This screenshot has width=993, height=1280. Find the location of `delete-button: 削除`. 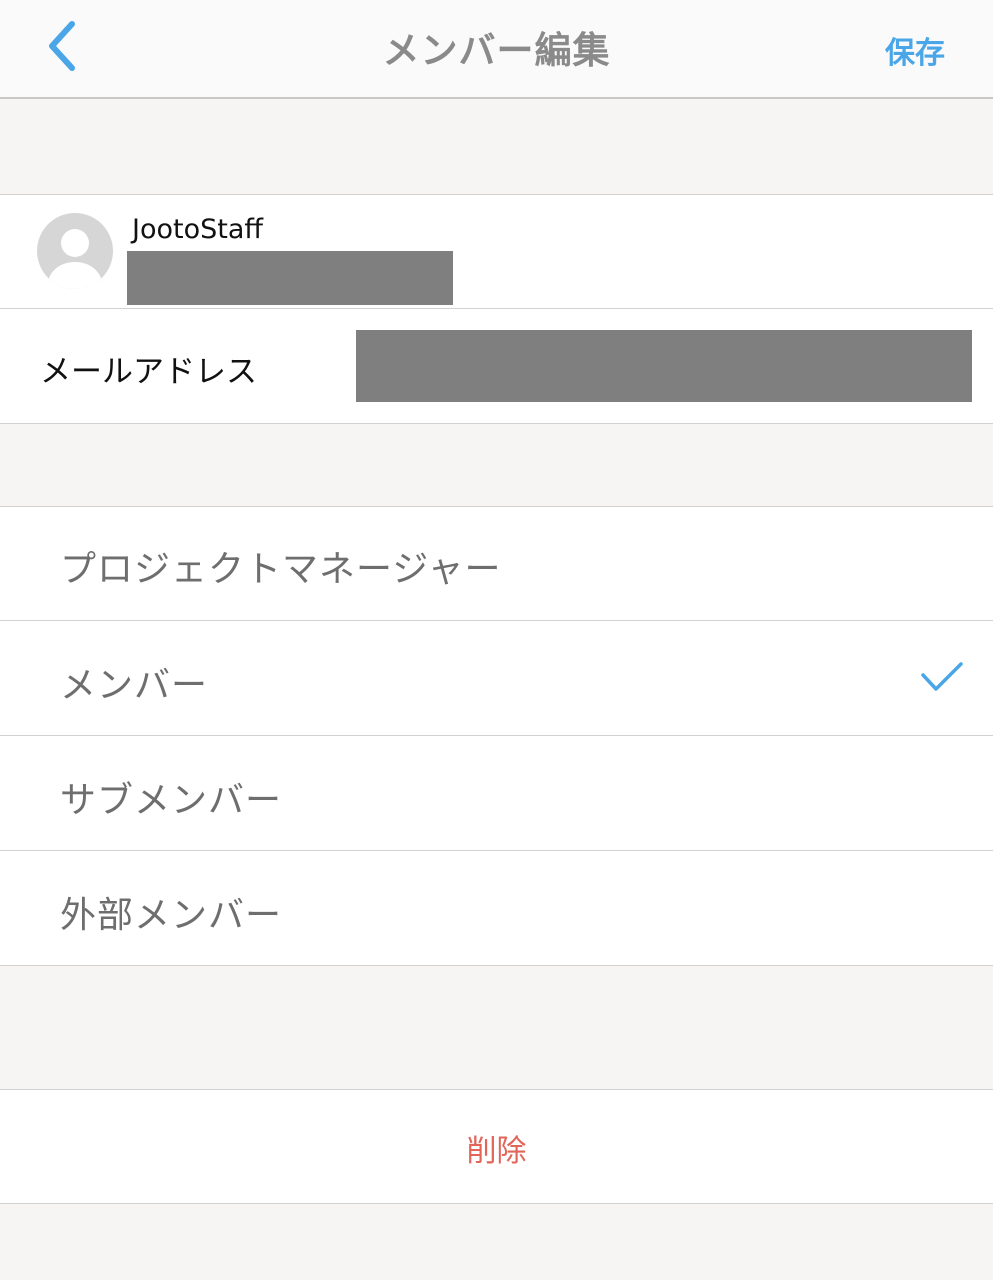

delete-button: 削除 is located at coordinates (496, 1148).